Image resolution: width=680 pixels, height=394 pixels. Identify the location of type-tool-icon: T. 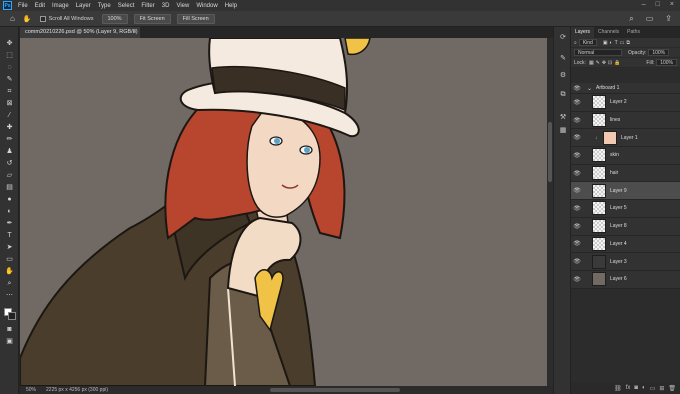
(9, 235).